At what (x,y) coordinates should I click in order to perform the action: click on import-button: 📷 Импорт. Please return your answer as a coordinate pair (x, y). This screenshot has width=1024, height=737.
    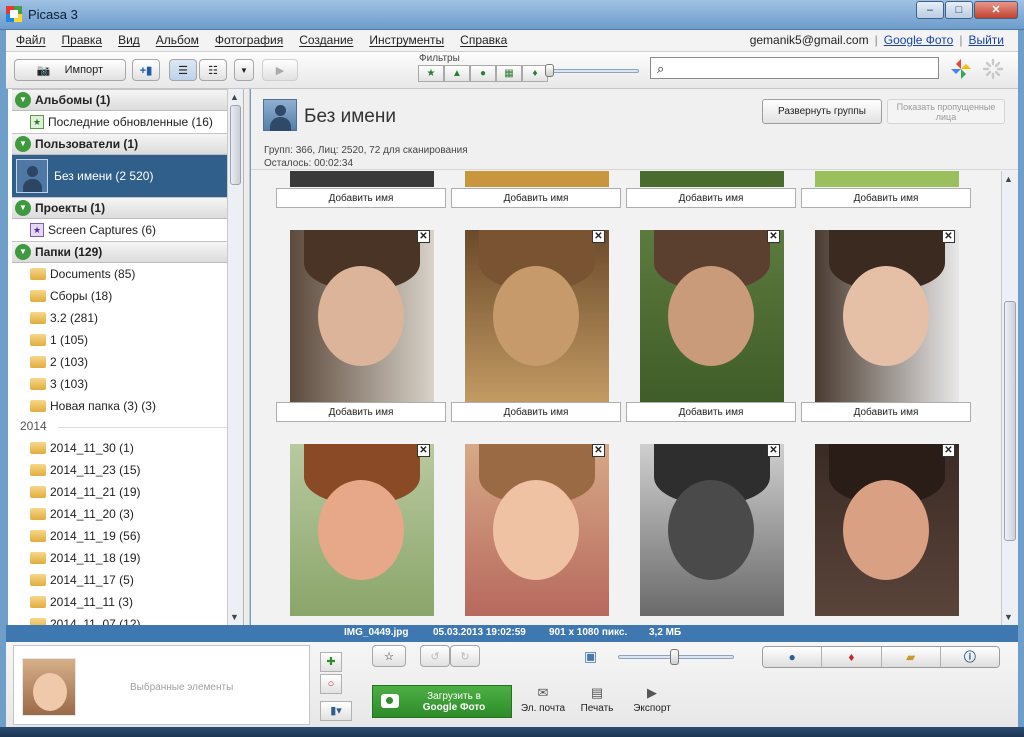
    Looking at the image, I should click on (70, 70).